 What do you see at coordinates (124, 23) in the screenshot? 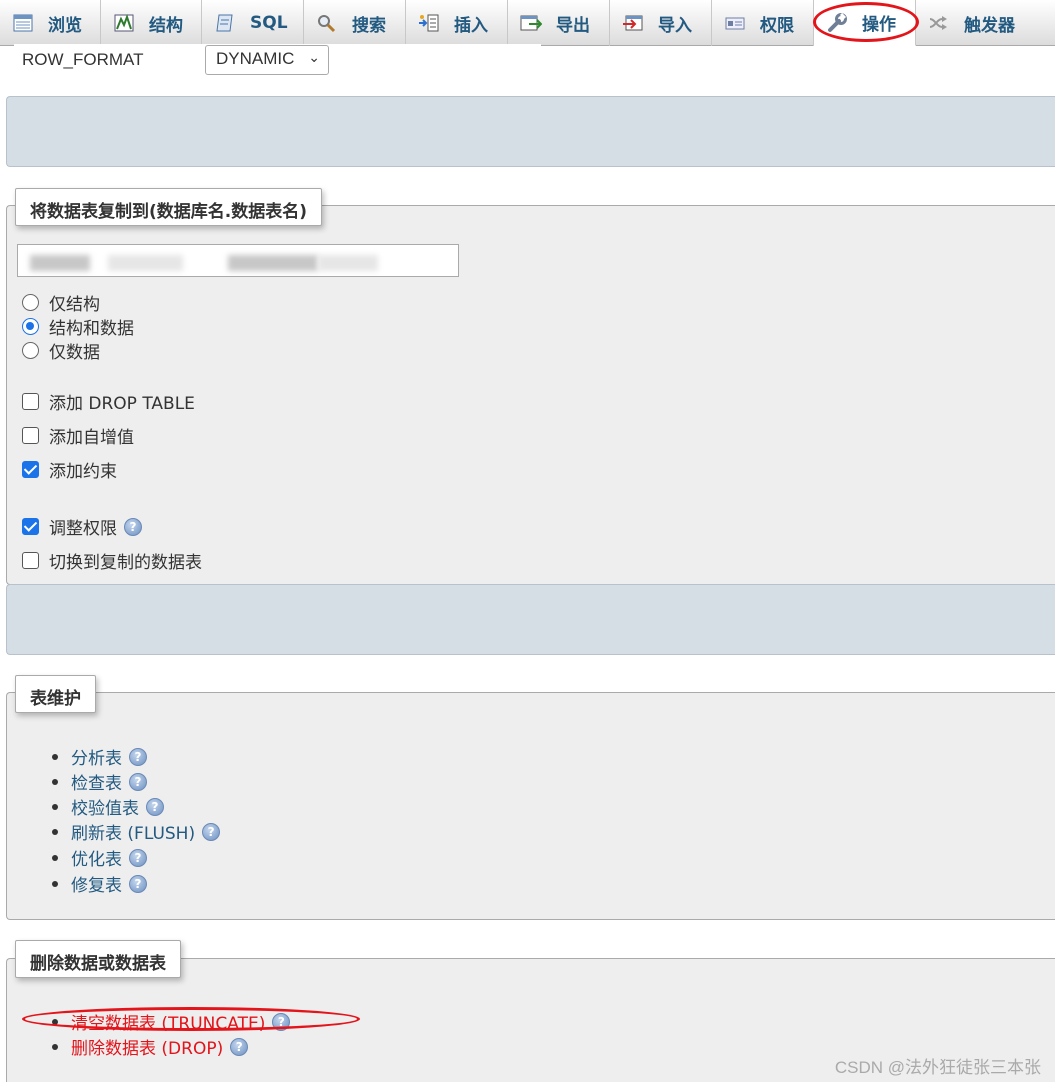
I see `structure-icon` at bounding box center [124, 23].